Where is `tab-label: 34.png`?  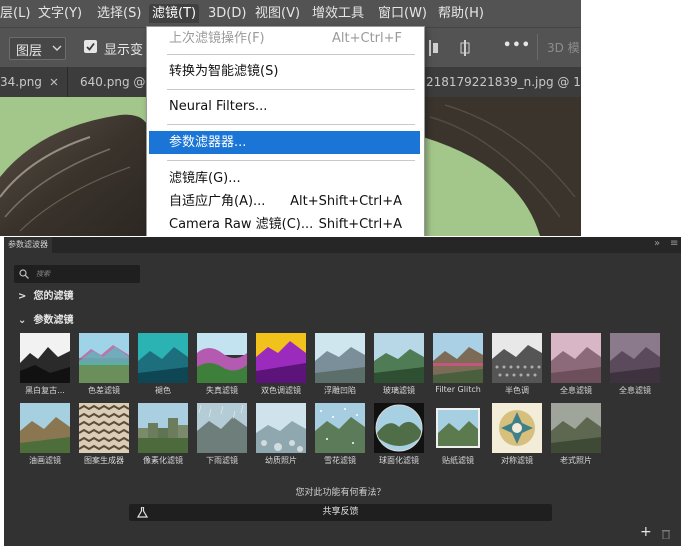
tab-label: 34.png is located at coordinates (21, 82).